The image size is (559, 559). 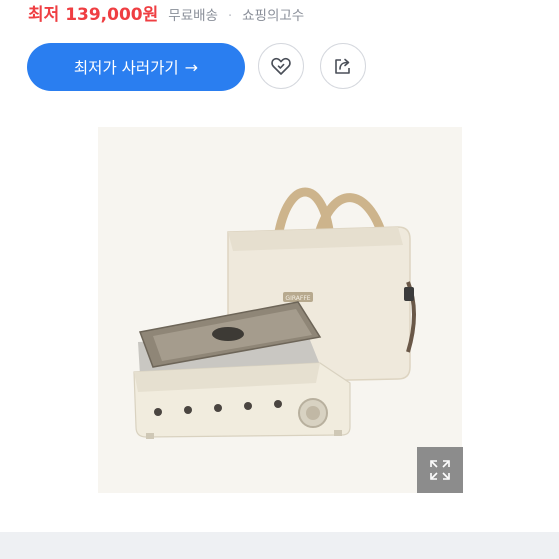 I want to click on share-icon, so click(x=342, y=66).